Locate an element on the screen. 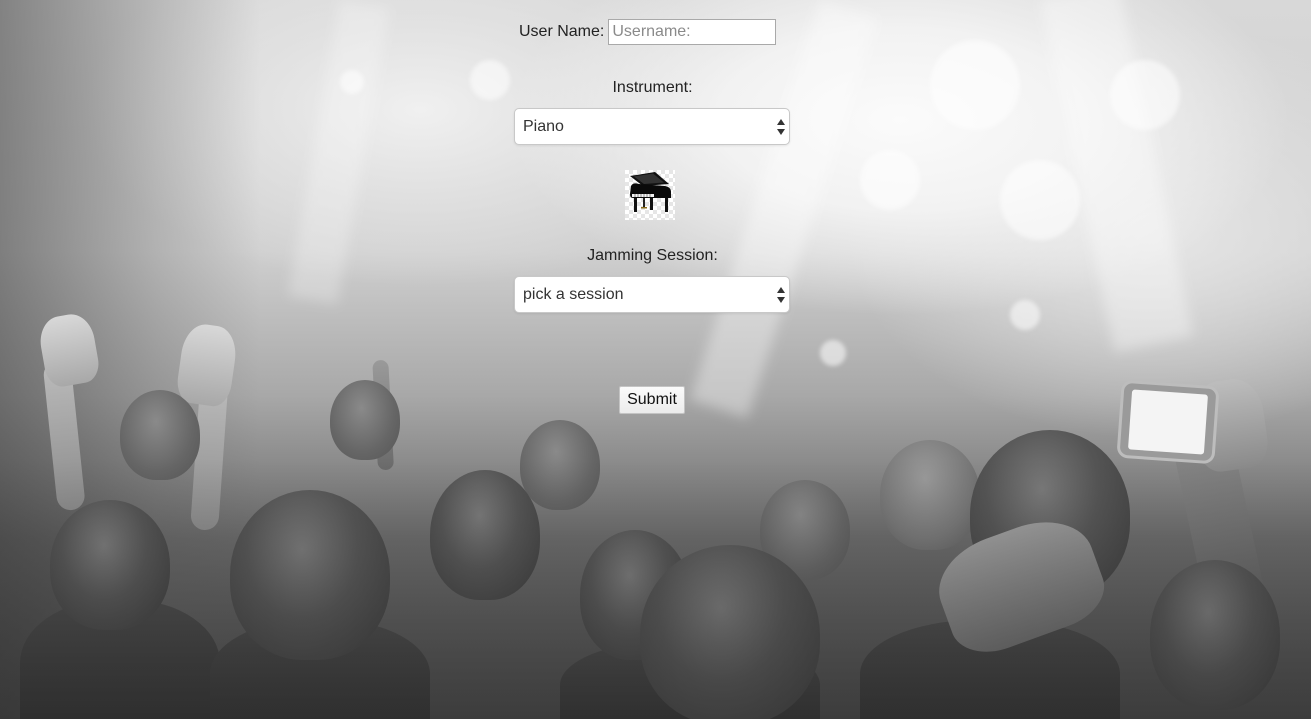  submit-button: Submit is located at coordinates (652, 400).